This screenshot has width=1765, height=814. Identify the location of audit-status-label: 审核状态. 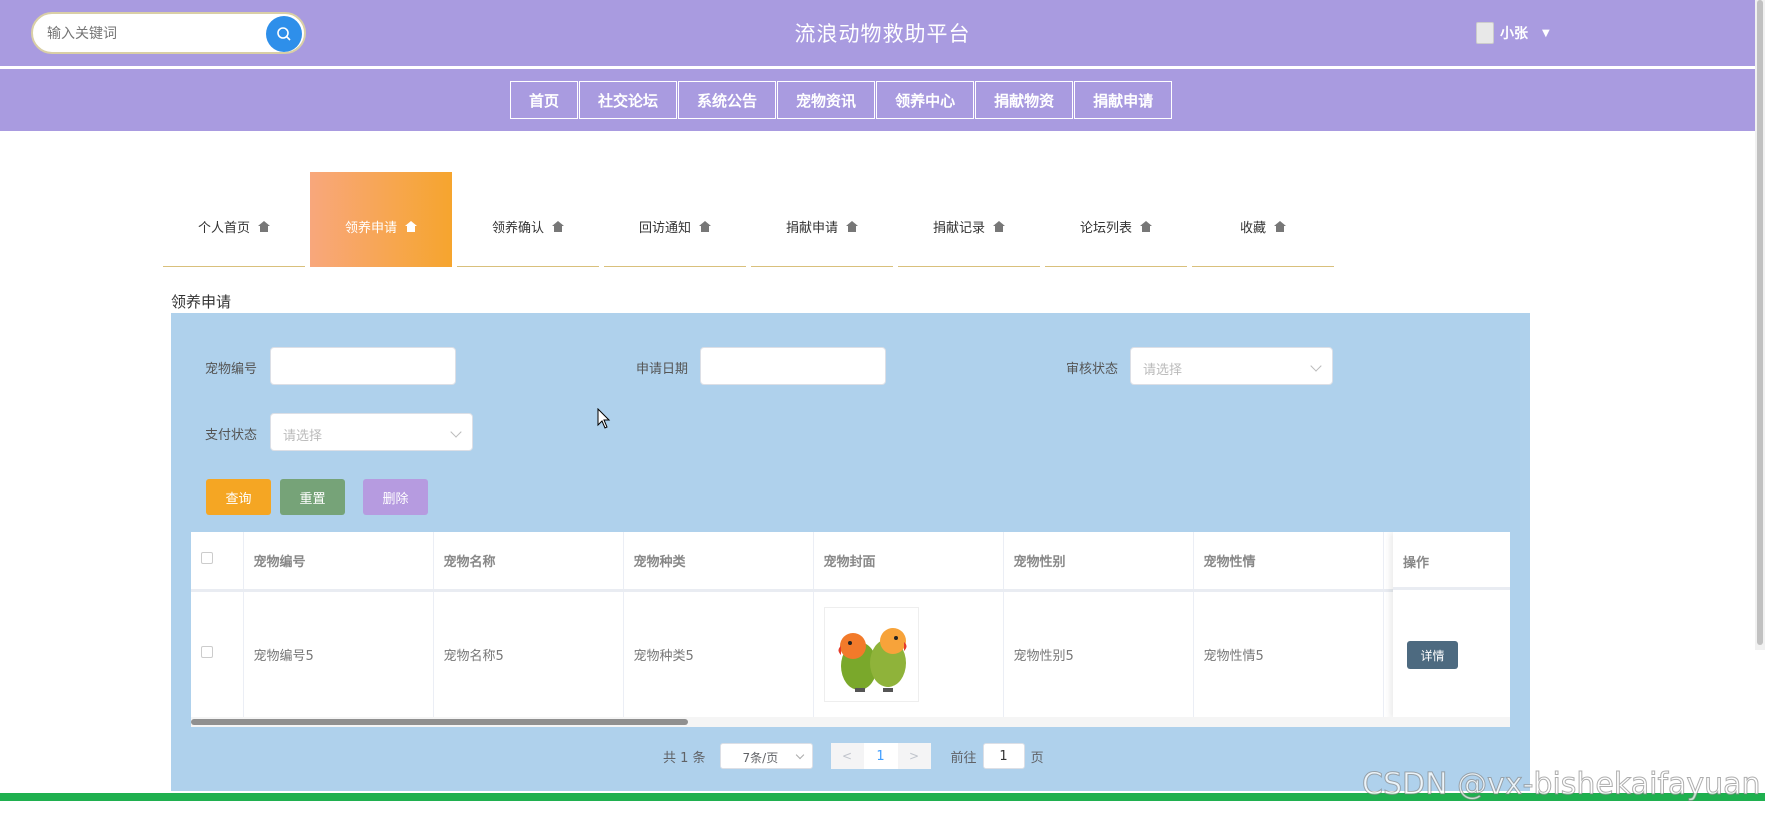
(1092, 369).